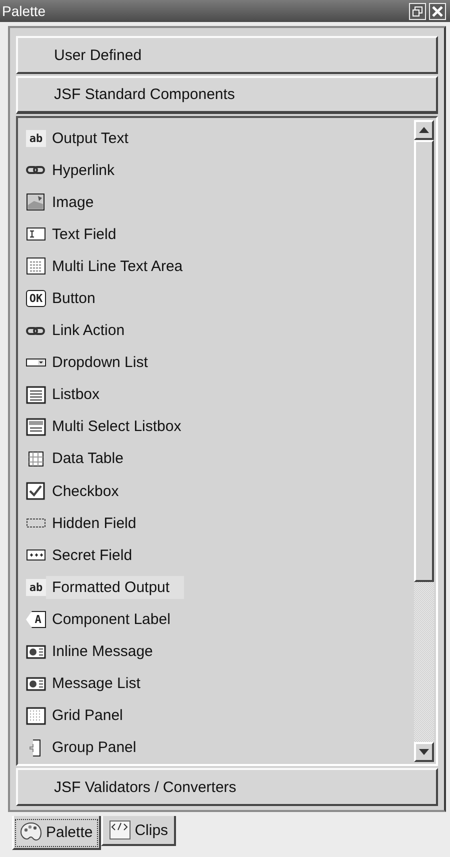 Image resolution: width=450 pixels, height=857 pixels. Describe the element at coordinates (78, 298) in the screenshot. I see `component-item: Button` at that location.